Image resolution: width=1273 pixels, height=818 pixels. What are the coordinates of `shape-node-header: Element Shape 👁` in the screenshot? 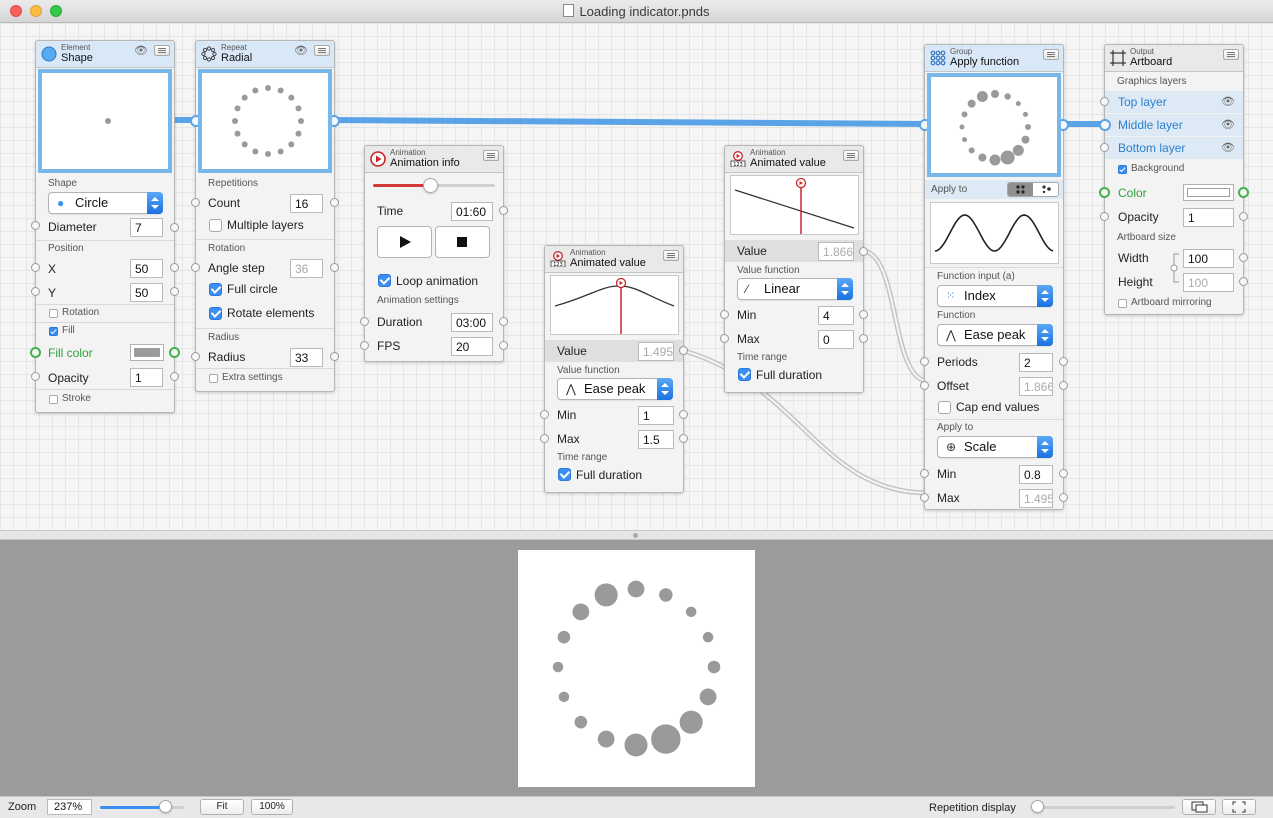 It's located at (105, 54).